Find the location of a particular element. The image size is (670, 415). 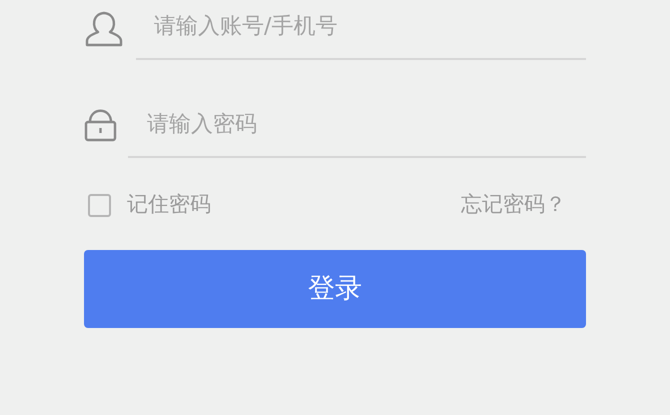

login-button: 登录 is located at coordinates (335, 289).